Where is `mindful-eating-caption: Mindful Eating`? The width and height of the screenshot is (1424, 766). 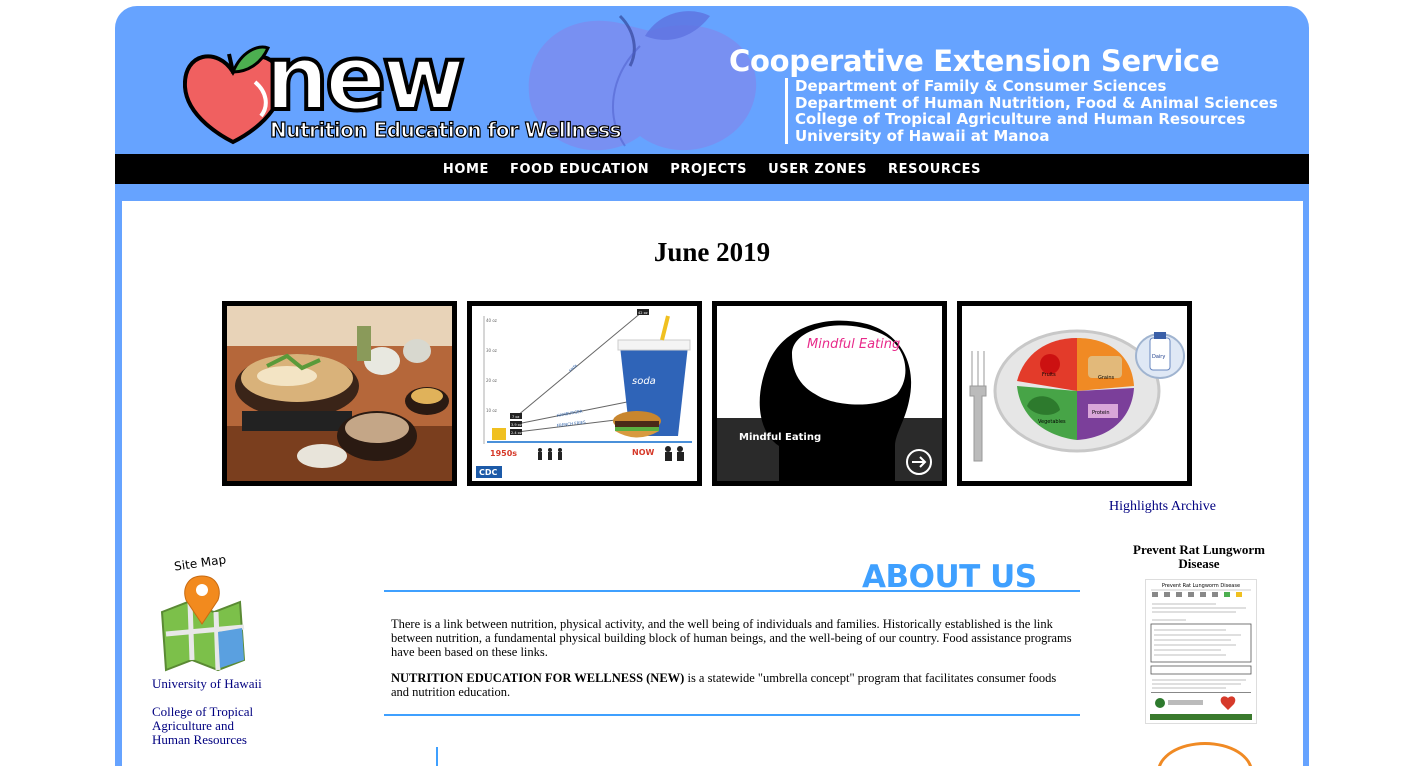 mindful-eating-caption: Mindful Eating is located at coordinates (780, 437).